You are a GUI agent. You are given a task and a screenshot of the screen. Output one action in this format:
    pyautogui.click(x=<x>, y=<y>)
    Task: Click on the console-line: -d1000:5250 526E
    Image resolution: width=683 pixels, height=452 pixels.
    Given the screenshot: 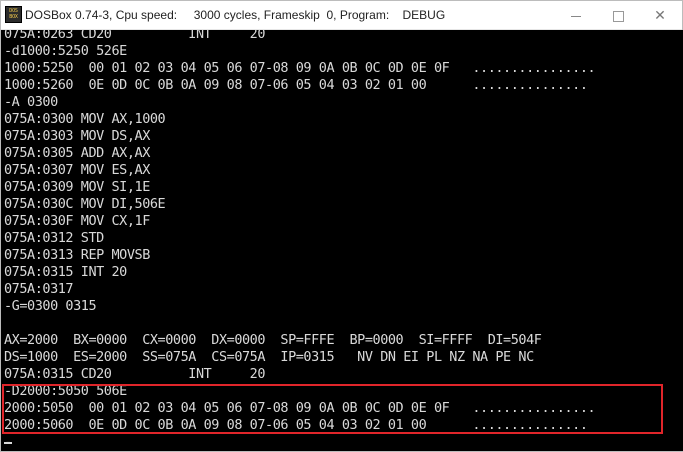 What is the action you would take?
    pyautogui.click(x=65, y=51)
    